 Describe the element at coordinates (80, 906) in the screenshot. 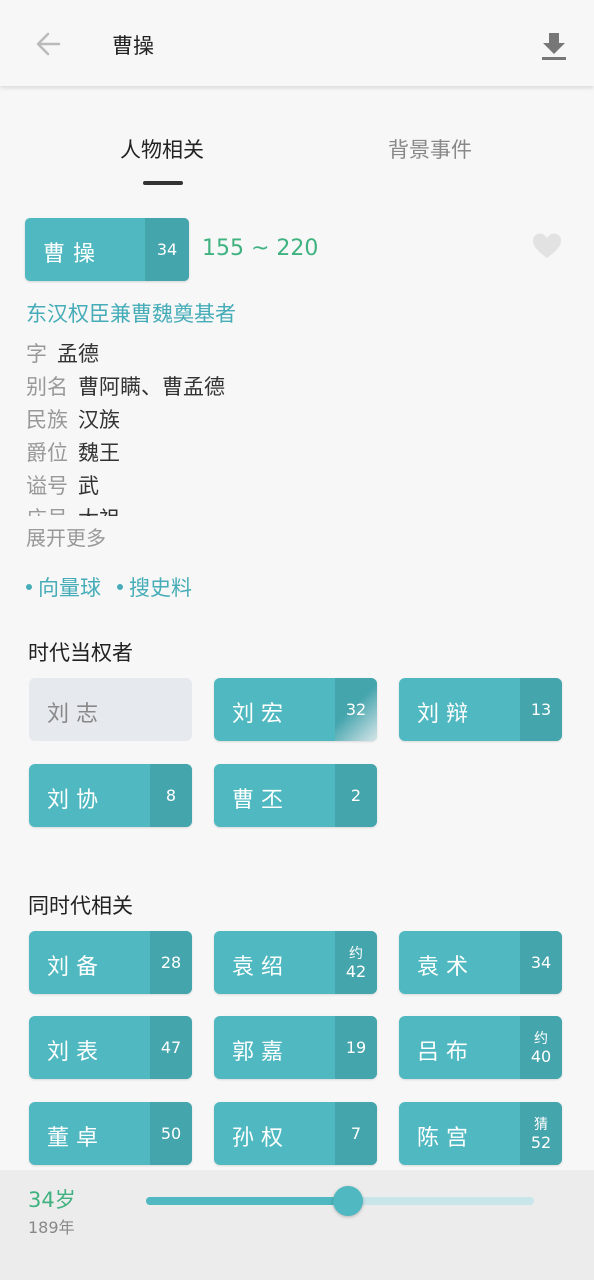

I see `contemporaries-section-title: 同时代相关` at that location.